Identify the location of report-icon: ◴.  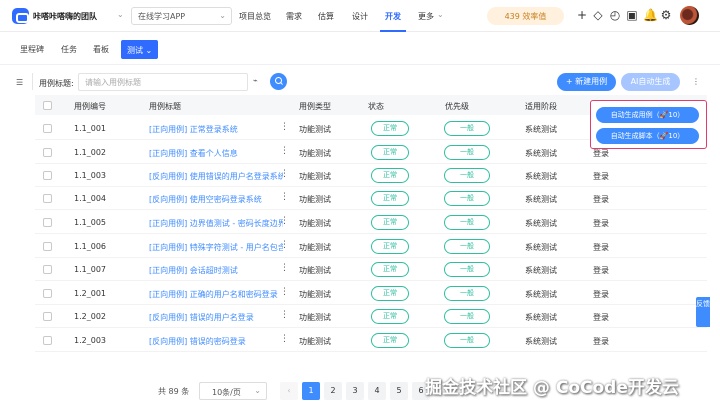
(615, 15).